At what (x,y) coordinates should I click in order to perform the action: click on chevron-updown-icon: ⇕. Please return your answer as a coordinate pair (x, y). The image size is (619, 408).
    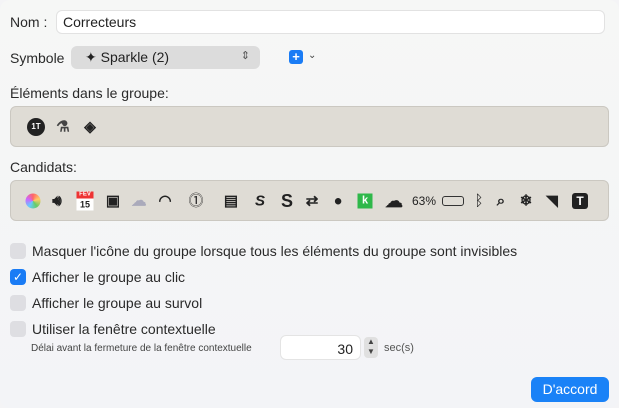
    Looking at the image, I should click on (245, 56).